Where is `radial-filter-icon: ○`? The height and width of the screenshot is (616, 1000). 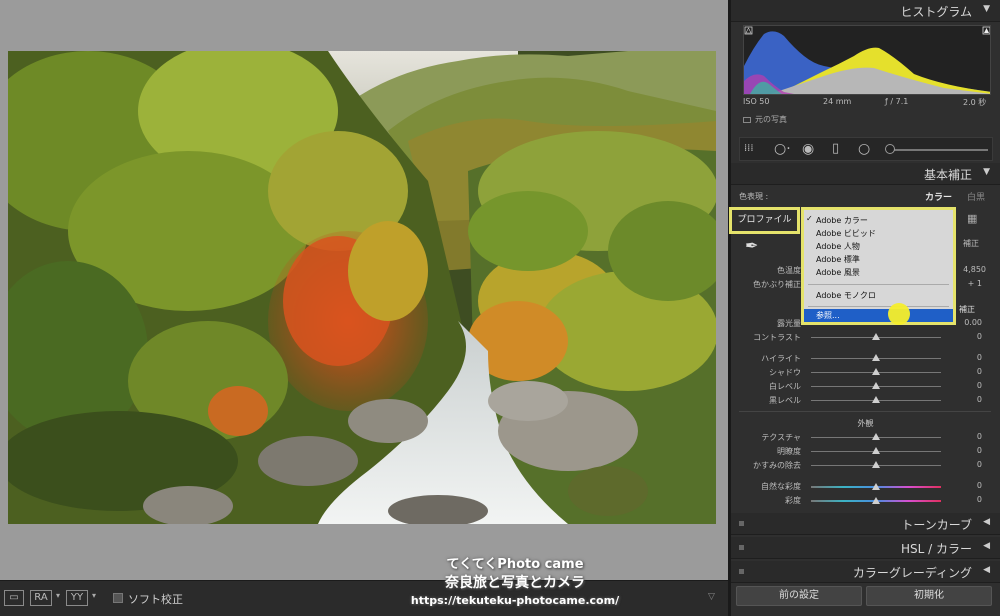 radial-filter-icon: ○ is located at coordinates (864, 149).